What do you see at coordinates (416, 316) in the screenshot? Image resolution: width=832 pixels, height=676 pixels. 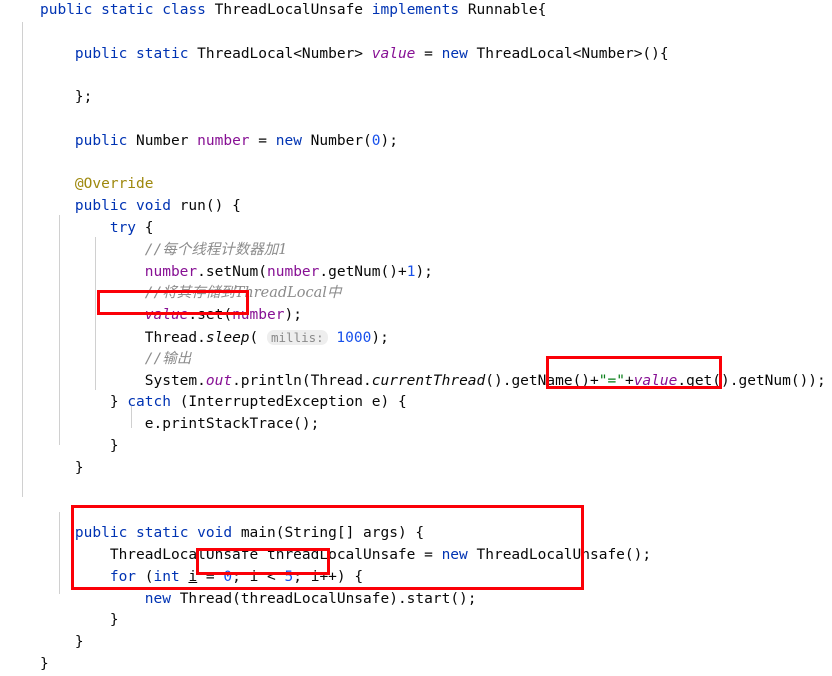 I see `code-line: value.set(number);` at bounding box center [416, 316].